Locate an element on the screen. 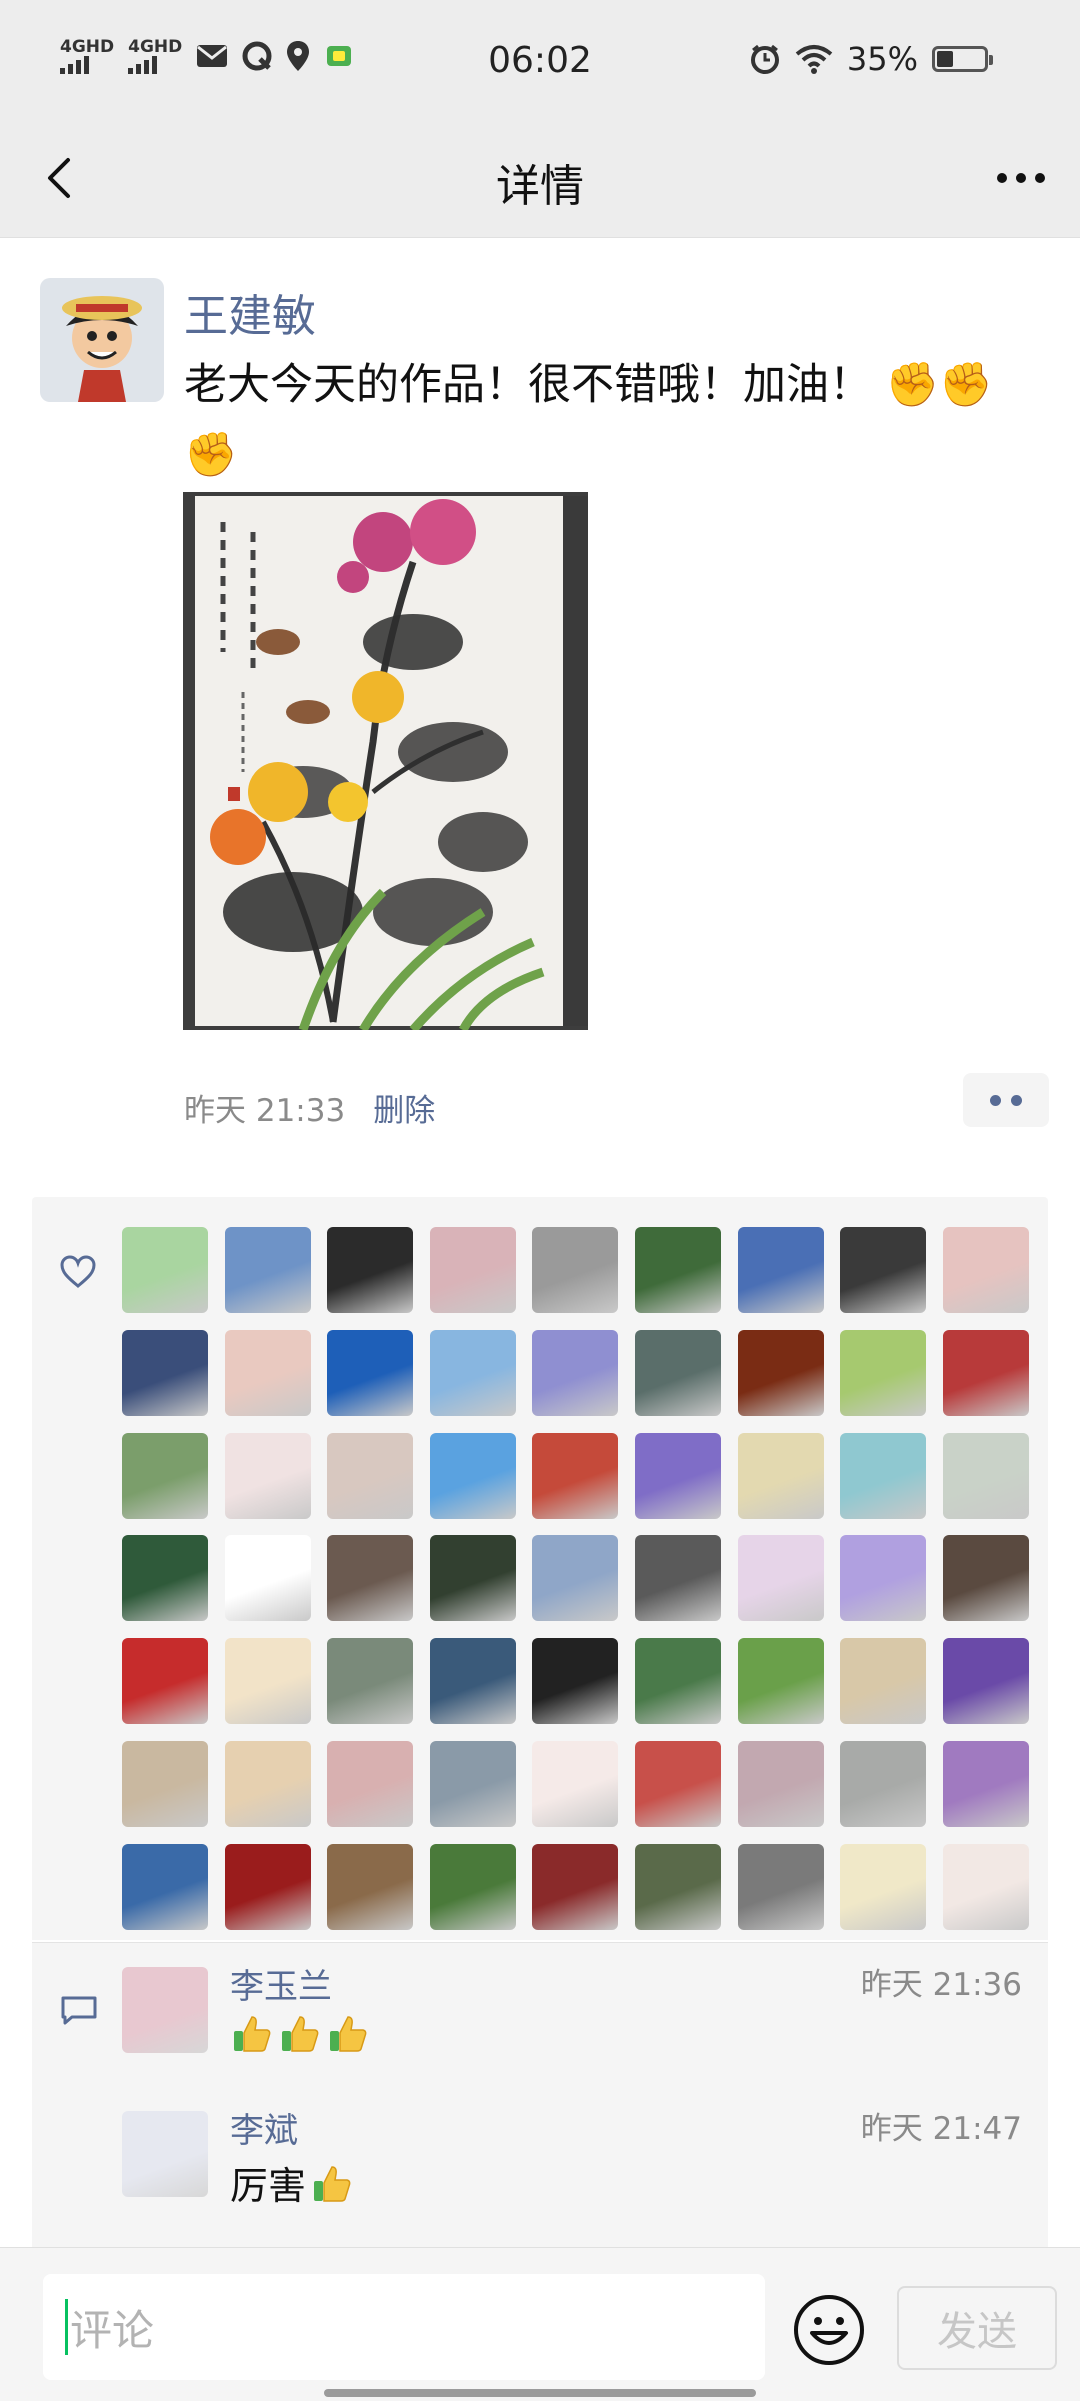 This screenshot has height=2401, width=1080. emoji-icon is located at coordinates (829, 2330).